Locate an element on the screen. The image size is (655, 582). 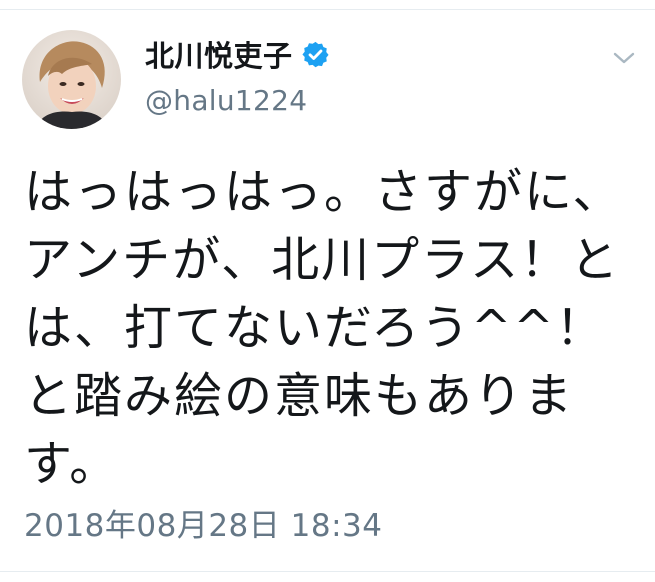
tweet-timestamp: 2018年08月28日 18:34 is located at coordinates (203, 522).